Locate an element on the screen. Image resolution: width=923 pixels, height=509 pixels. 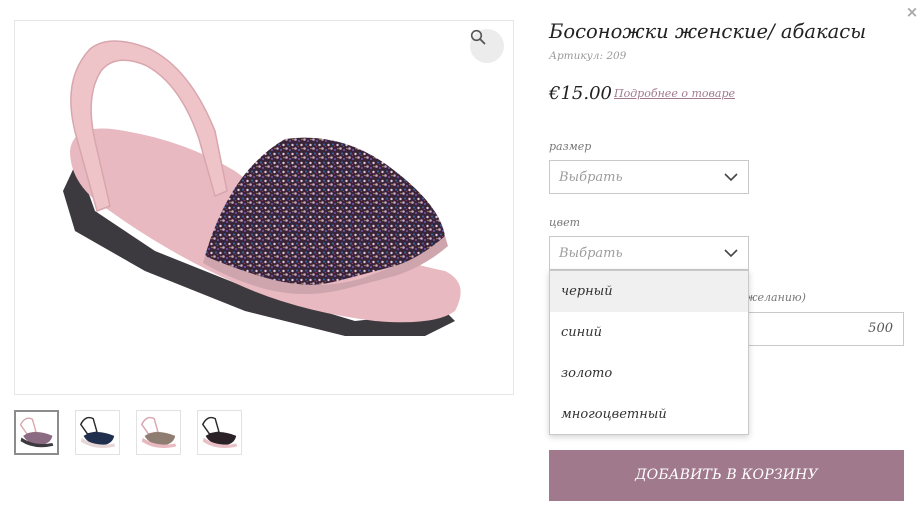
magnifier-icon is located at coordinates (478, 37).